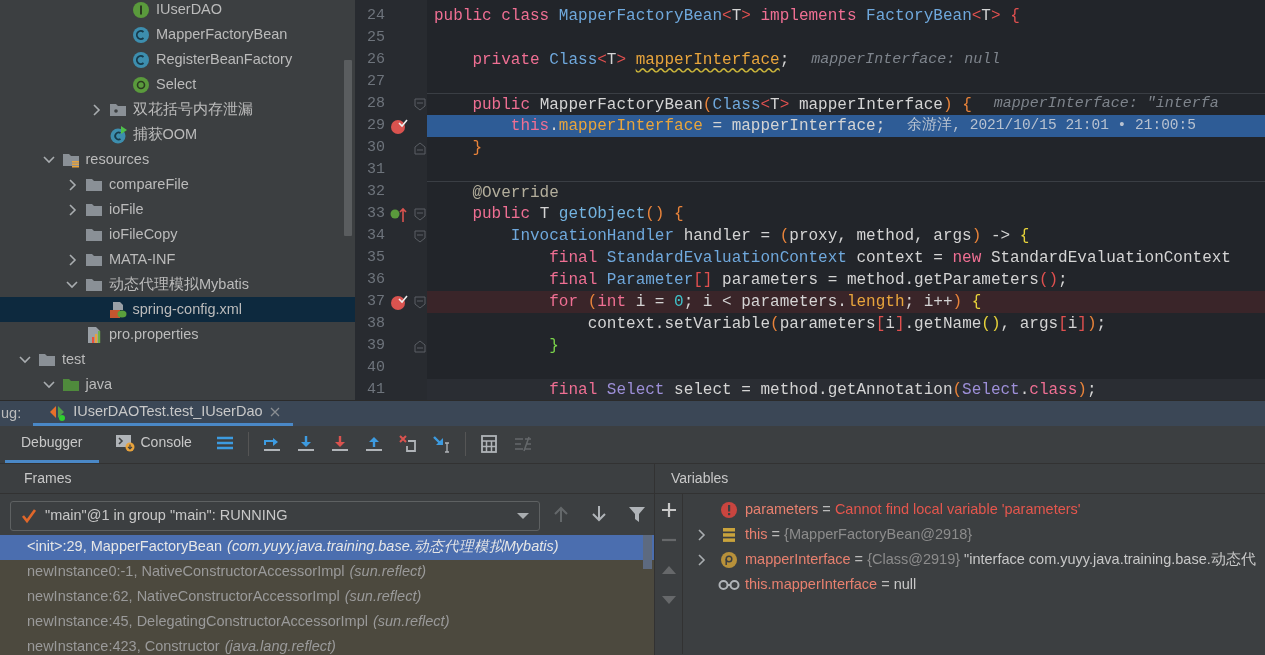 This screenshot has height=655, width=1265. I want to click on tree-item: Select, so click(177, 84).